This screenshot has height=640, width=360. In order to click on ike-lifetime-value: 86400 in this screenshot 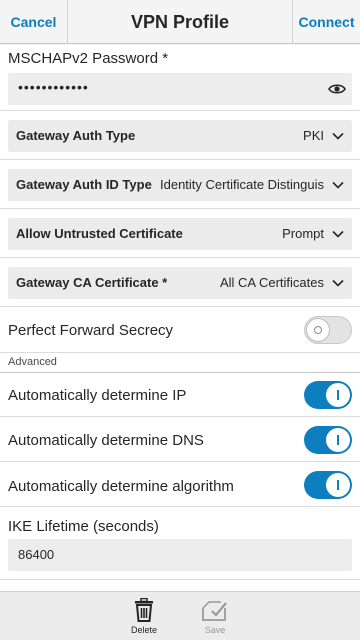, I will do `click(36, 554)`.